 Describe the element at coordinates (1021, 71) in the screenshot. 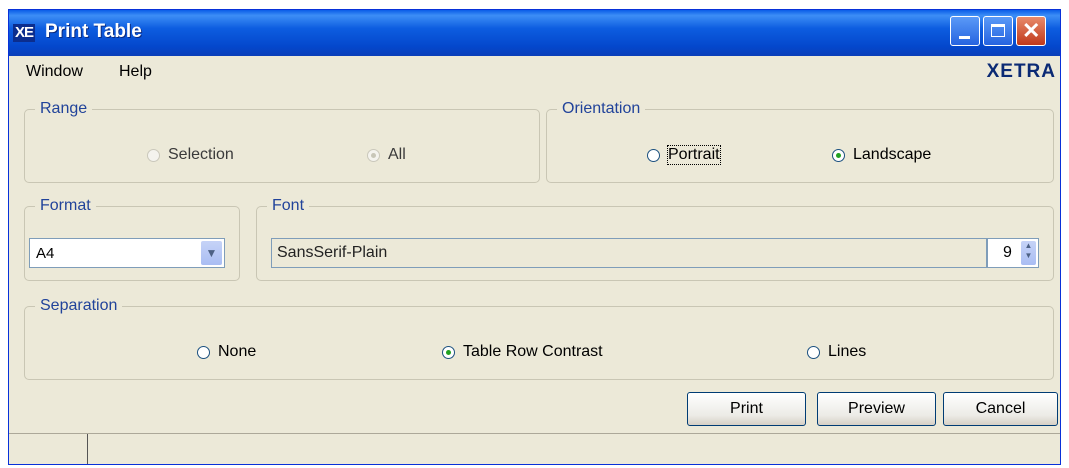

I see `brand-logo: XETRA` at that location.